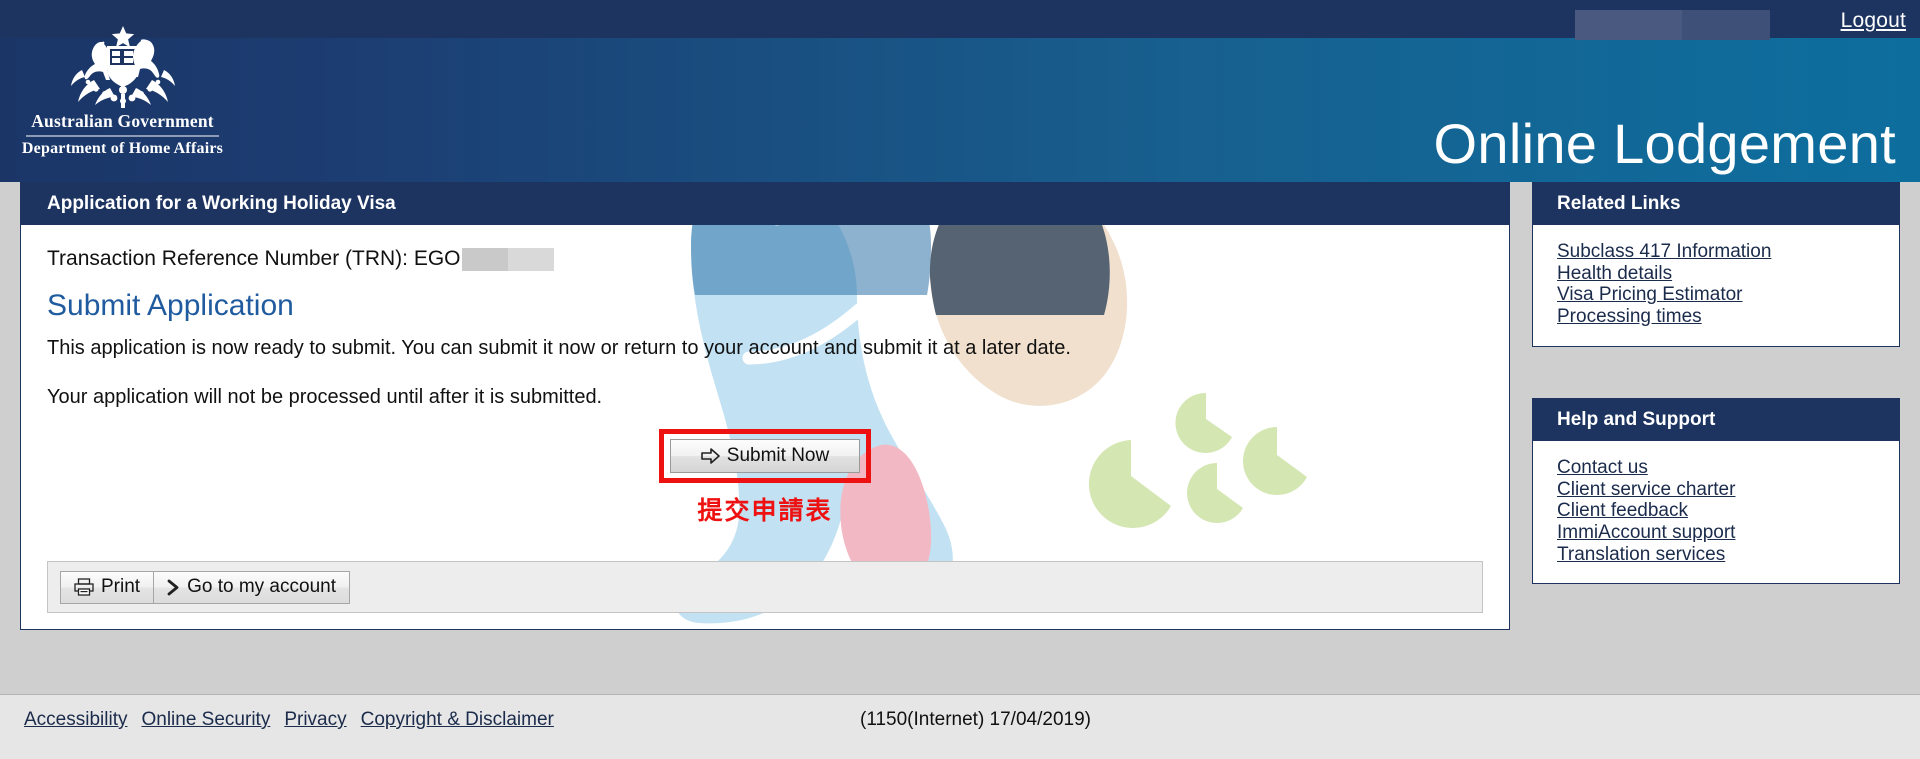 The width and height of the screenshot is (1920, 759). Describe the element at coordinates (1716, 204) in the screenshot. I see `related-links-title: Related Links` at that location.